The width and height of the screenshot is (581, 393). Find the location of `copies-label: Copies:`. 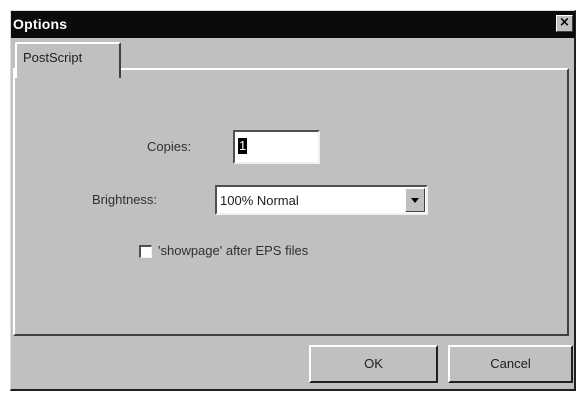

copies-label: Copies: is located at coordinates (169, 146).